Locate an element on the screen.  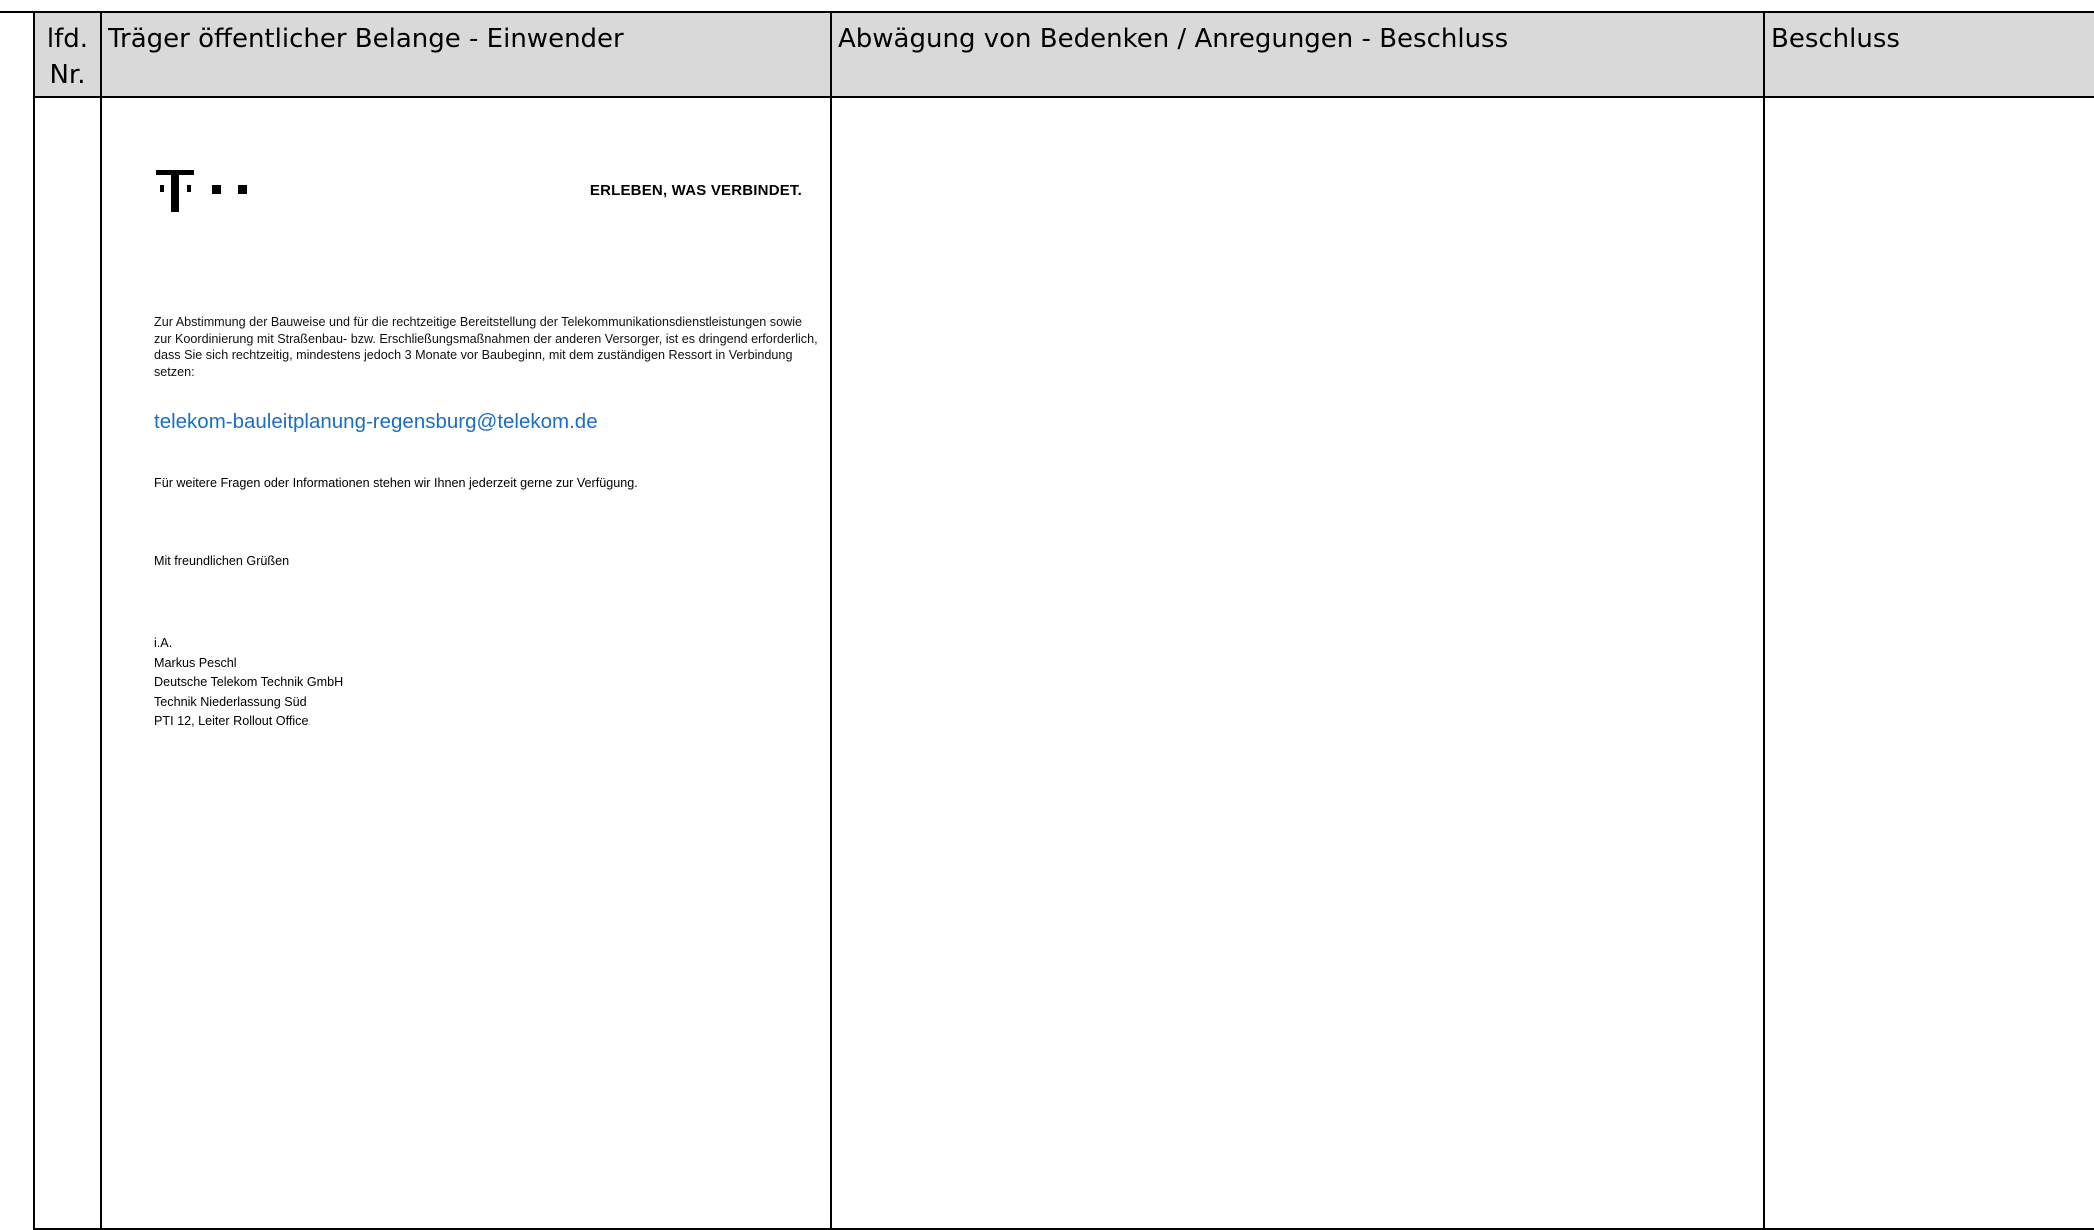
header-nr: lfd. Nr. is located at coordinates (67, 54).